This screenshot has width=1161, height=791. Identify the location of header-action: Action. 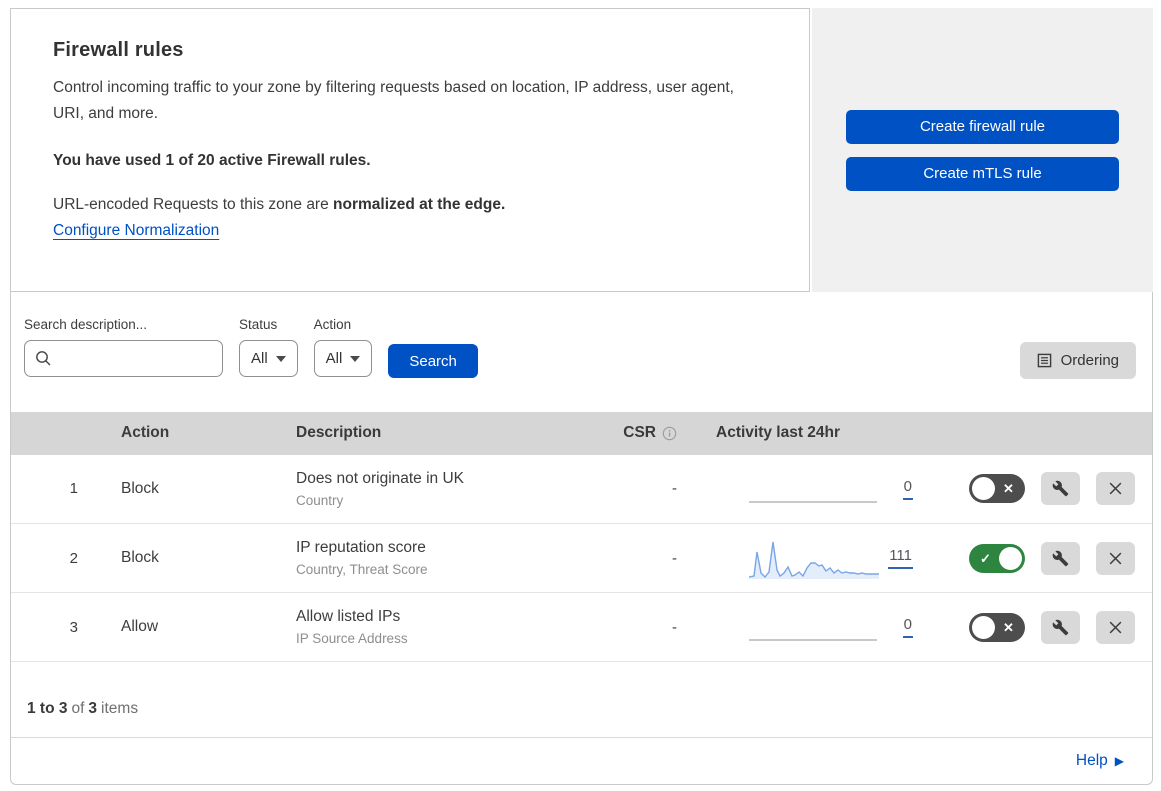
(145, 433).